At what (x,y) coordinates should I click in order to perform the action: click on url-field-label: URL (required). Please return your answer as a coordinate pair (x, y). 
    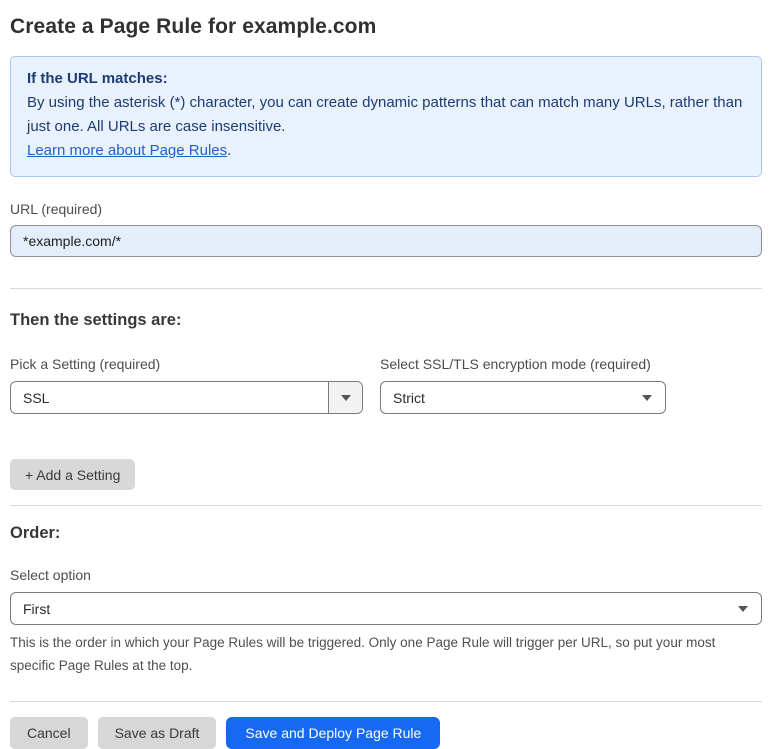
    Looking at the image, I should click on (56, 209).